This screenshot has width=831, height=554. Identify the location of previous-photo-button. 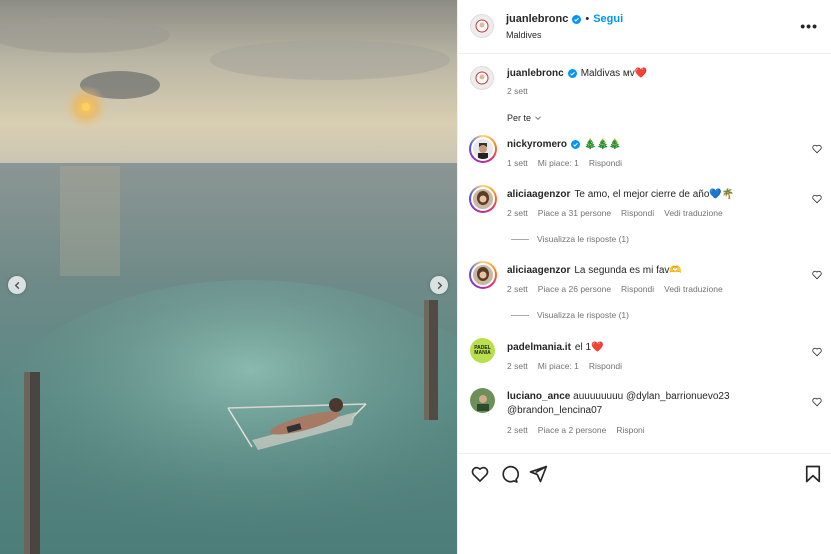
(17, 285).